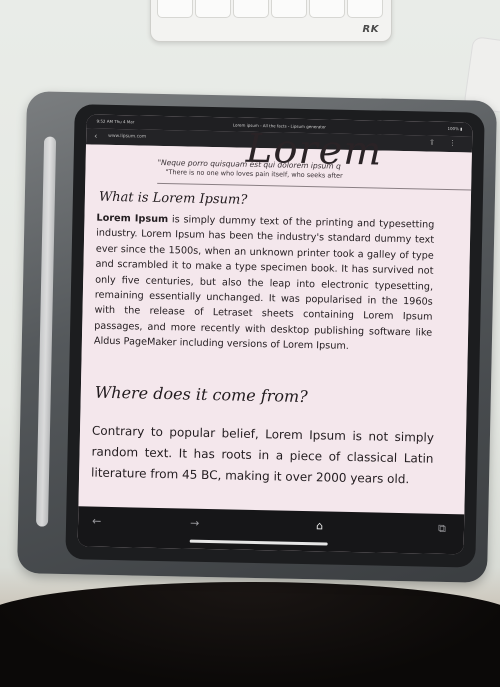 This screenshot has width=500, height=687. What do you see at coordinates (194, 523) in the screenshot?
I see `arrow-right-icon: →` at bounding box center [194, 523].